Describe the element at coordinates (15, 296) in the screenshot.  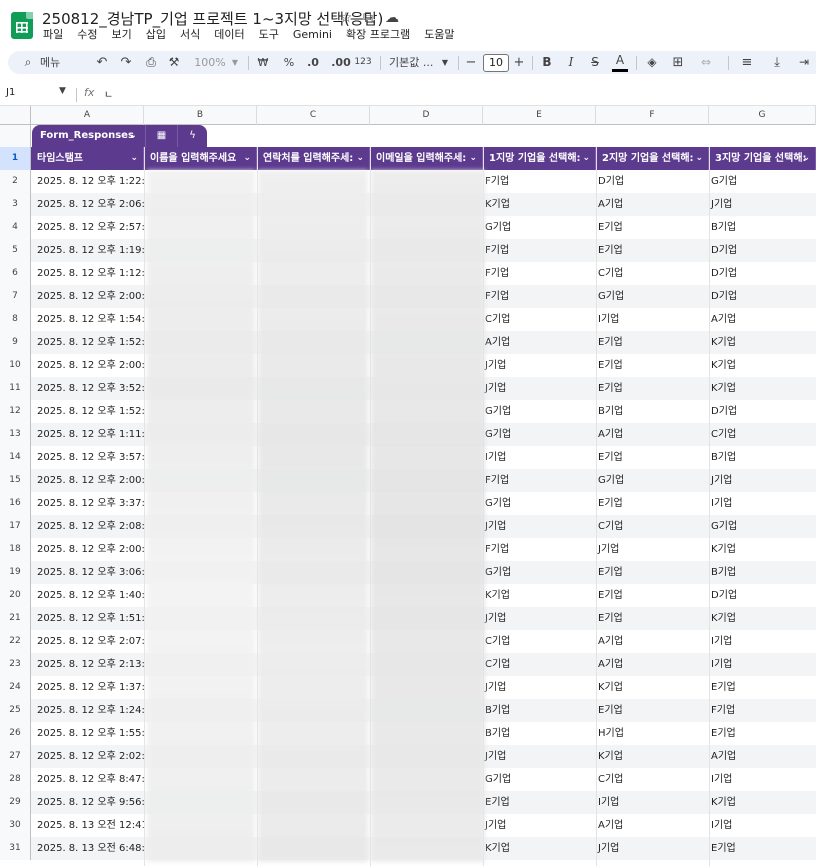
I see `row-header: 7` at that location.